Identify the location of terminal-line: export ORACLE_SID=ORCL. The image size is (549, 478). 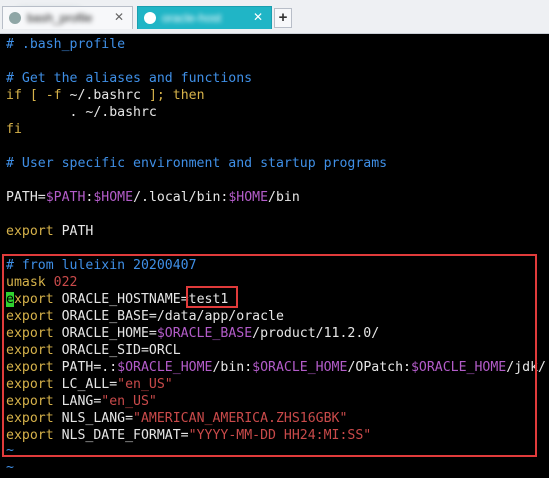
(93, 350).